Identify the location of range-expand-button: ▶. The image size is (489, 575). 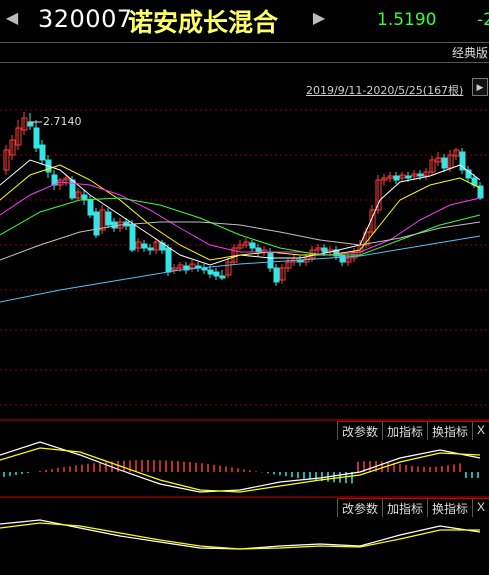
(480, 87).